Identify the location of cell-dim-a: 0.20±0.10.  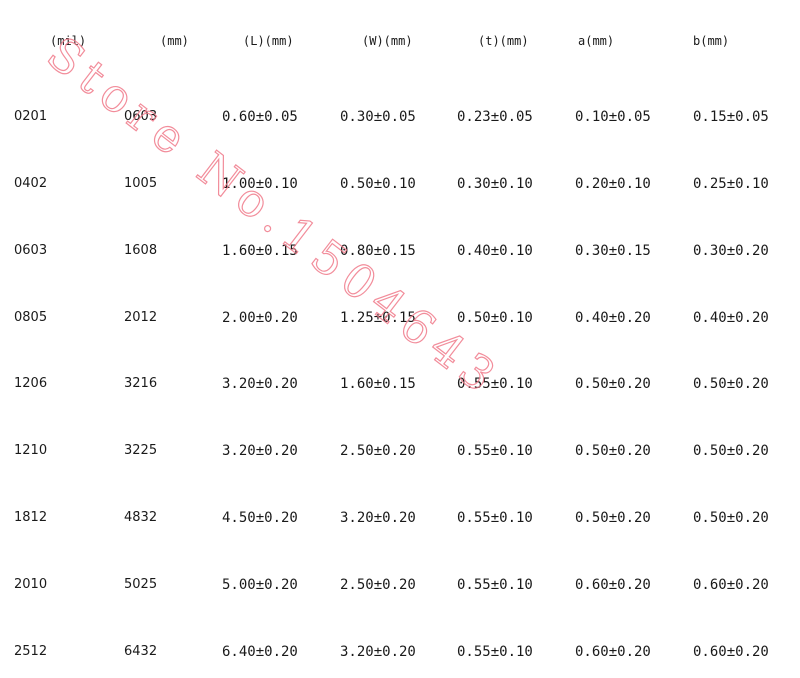
(613, 184).